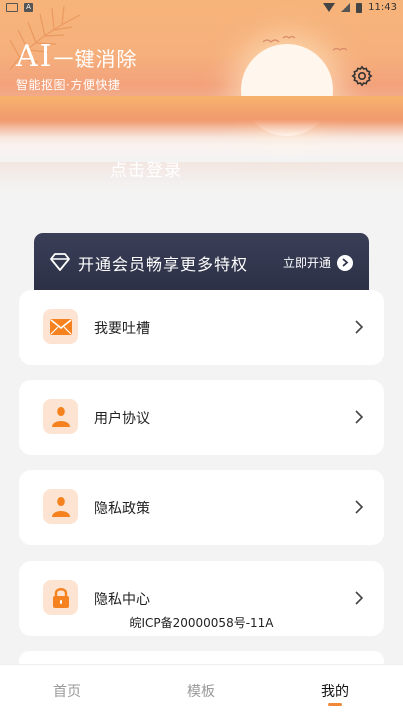  What do you see at coordinates (122, 329) in the screenshot?
I see `menu-item-label: 我要吐槽` at bounding box center [122, 329].